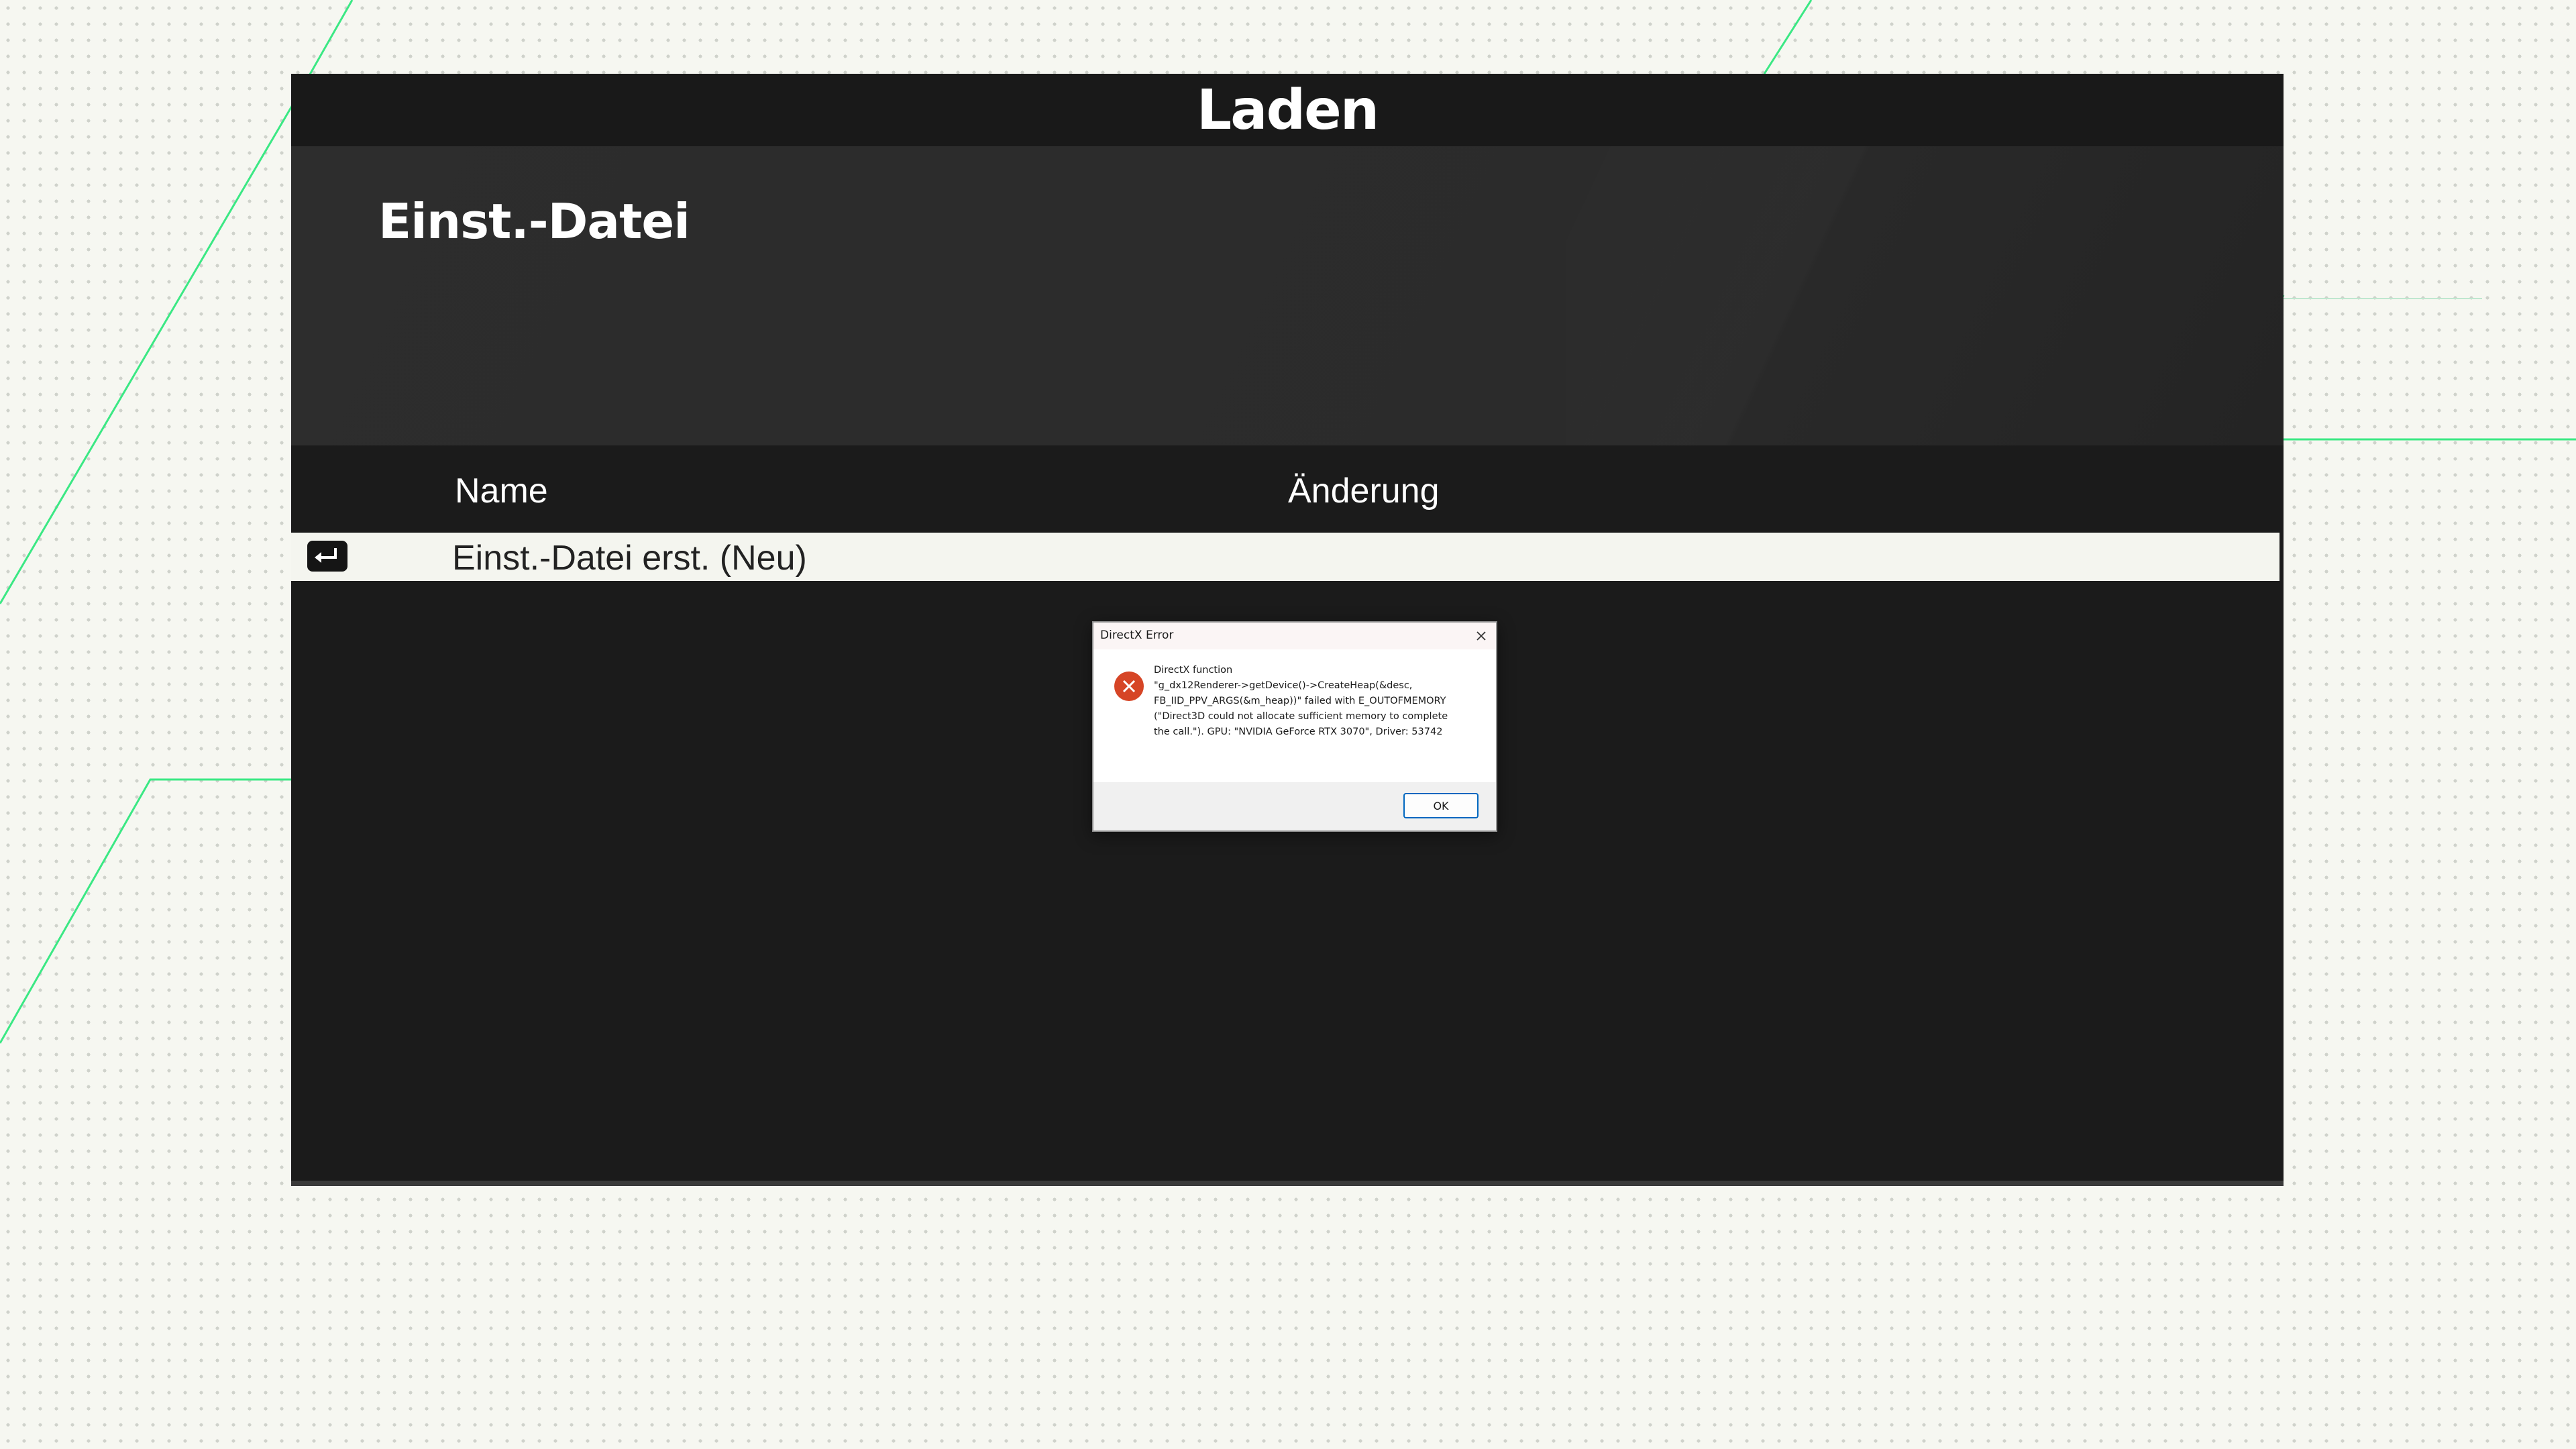 The width and height of the screenshot is (2576, 1449). Describe the element at coordinates (1481, 636) in the screenshot. I see `close-icon` at that location.